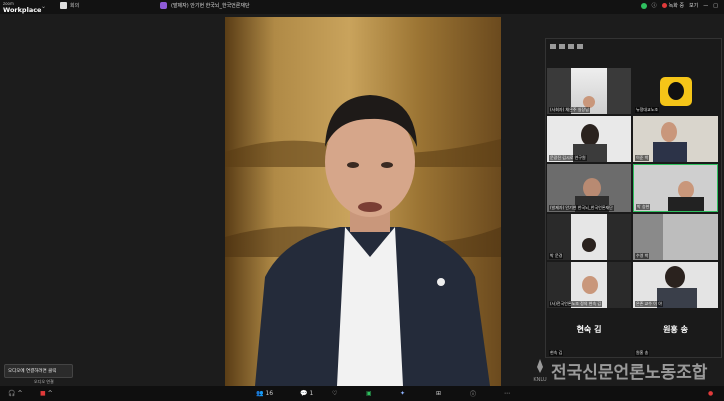 The image size is (724, 401). I want to click on collapse-icon, so click(580, 46).